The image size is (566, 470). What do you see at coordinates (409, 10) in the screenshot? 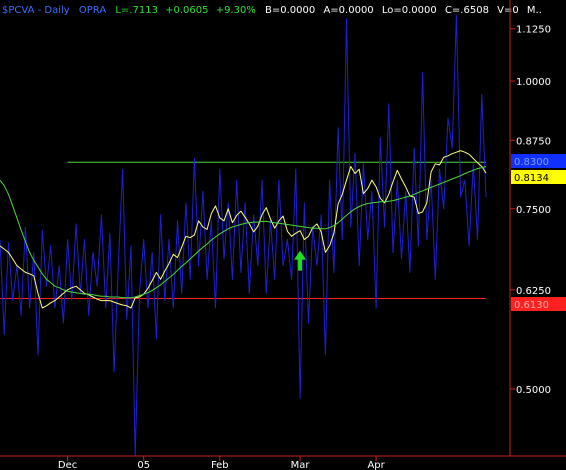
I see `low-value: Lo=0.0000` at bounding box center [409, 10].